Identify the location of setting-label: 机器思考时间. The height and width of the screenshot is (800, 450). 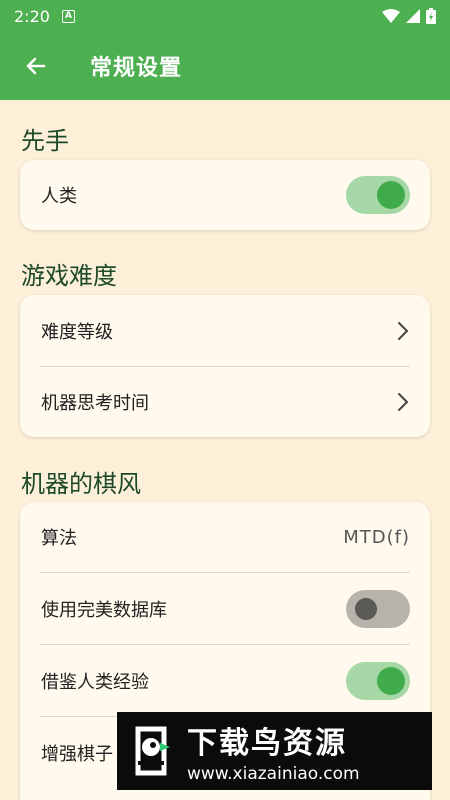
(95, 403).